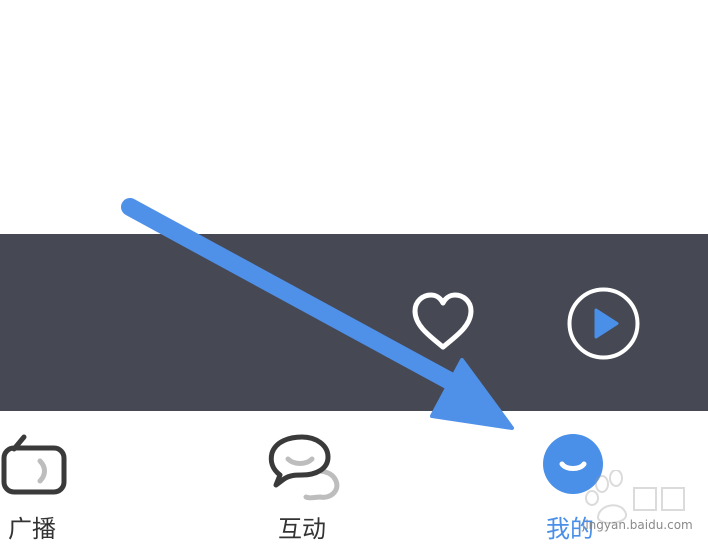 This screenshot has width=708, height=552. I want to click on tab-radio: 广播, so click(60, 481).